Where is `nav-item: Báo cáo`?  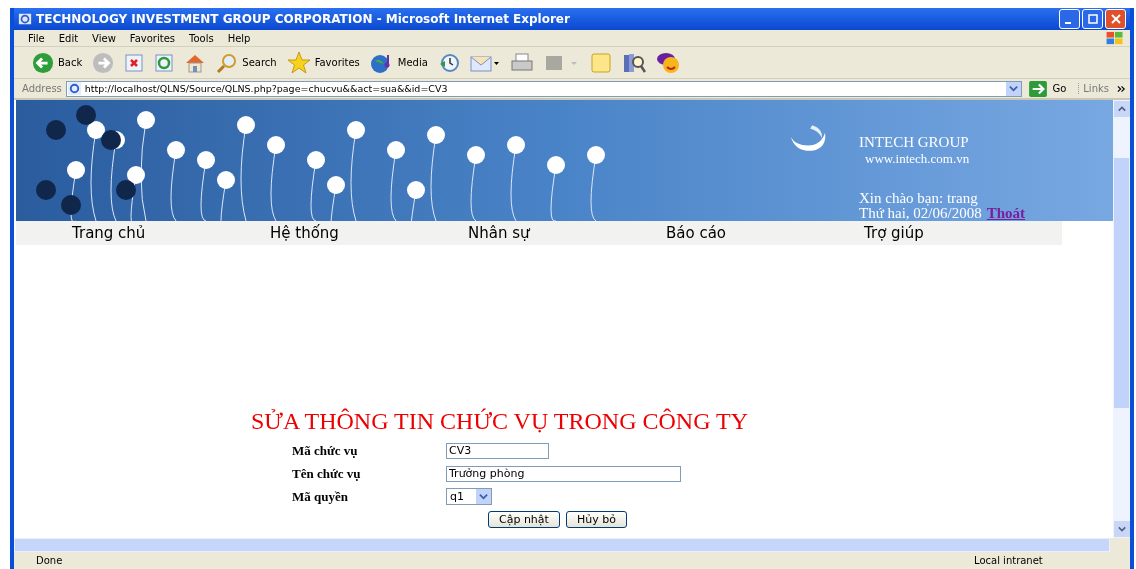
nav-item: Báo cáo is located at coordinates (709, 233).